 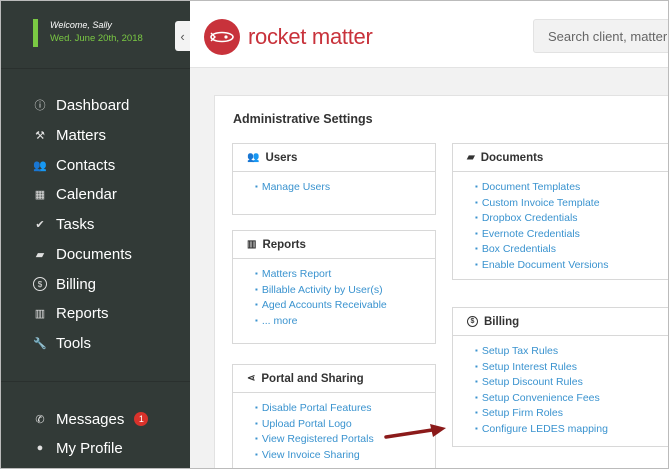 I want to click on collapse-sidebar-button: ‹, so click(x=182, y=36).